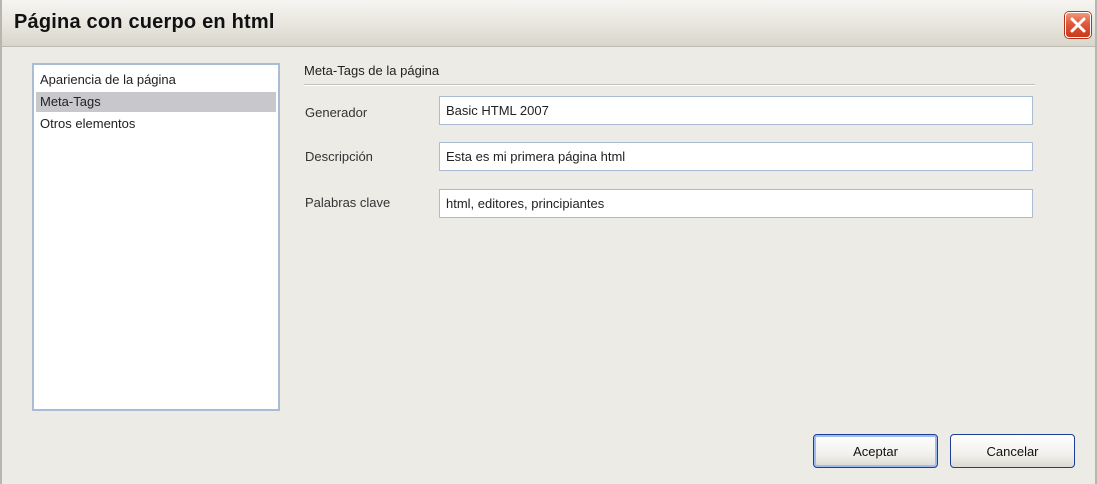 Image resolution: width=1097 pixels, height=484 pixels. I want to click on description-field, so click(736, 156).